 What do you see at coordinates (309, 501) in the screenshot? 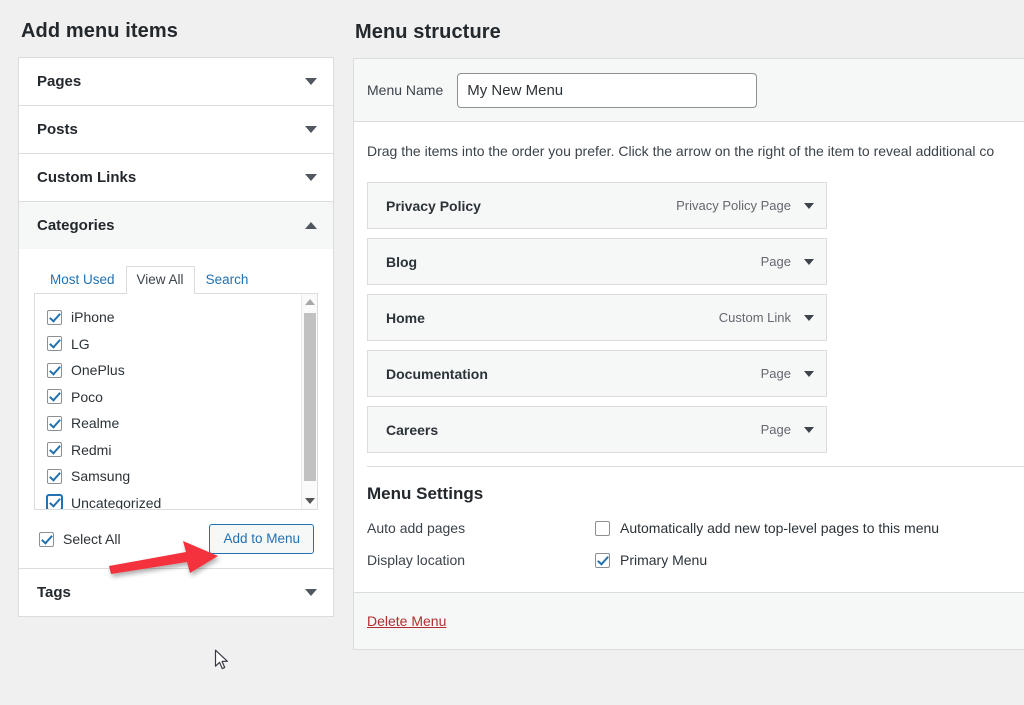
I see `scroll-down-arrow-icon` at bounding box center [309, 501].